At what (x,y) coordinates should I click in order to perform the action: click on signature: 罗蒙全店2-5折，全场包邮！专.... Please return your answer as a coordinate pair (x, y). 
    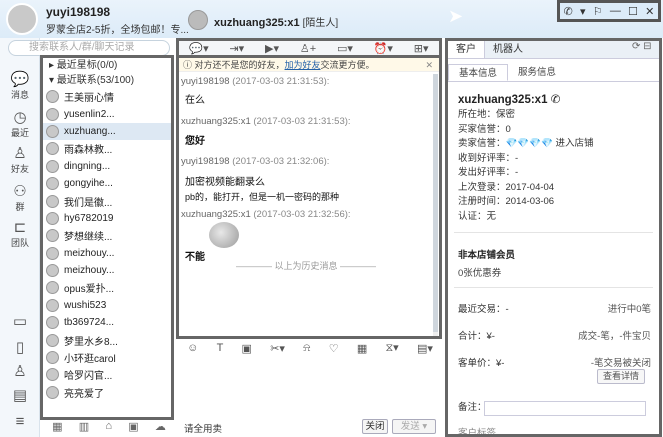
    Looking at the image, I should click on (117, 28).